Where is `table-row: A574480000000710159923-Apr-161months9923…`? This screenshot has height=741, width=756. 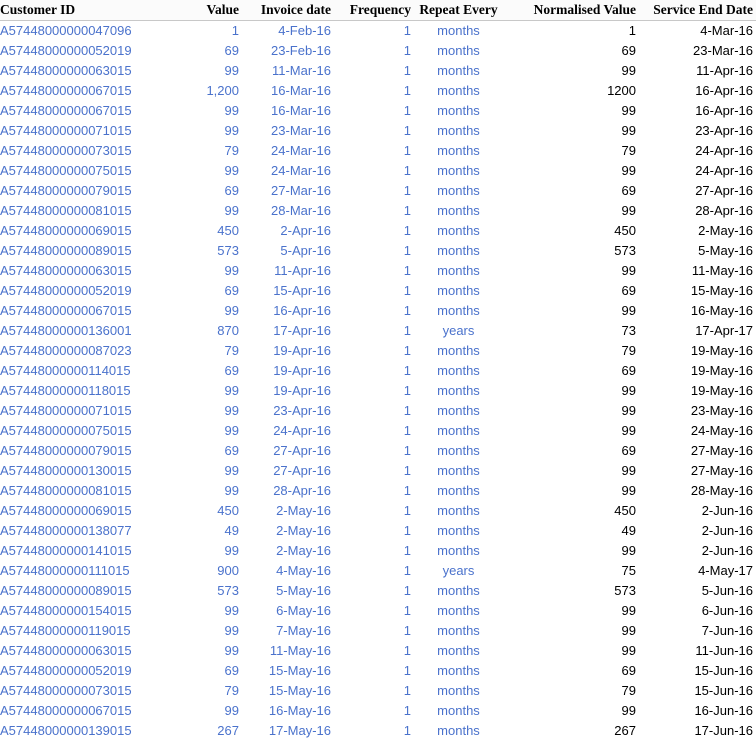
table-row: A574480000000710159923-Apr-161months9923… is located at coordinates (378, 411).